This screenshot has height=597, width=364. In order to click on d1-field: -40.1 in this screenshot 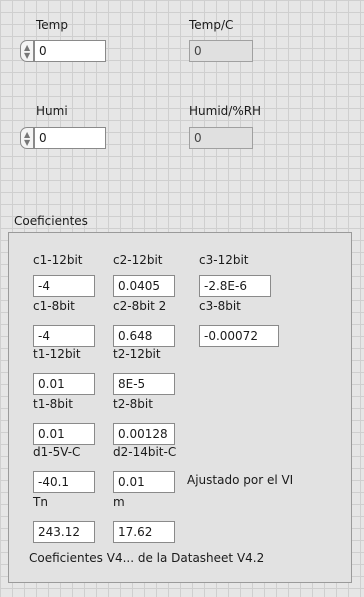, I will do `click(64, 482)`.